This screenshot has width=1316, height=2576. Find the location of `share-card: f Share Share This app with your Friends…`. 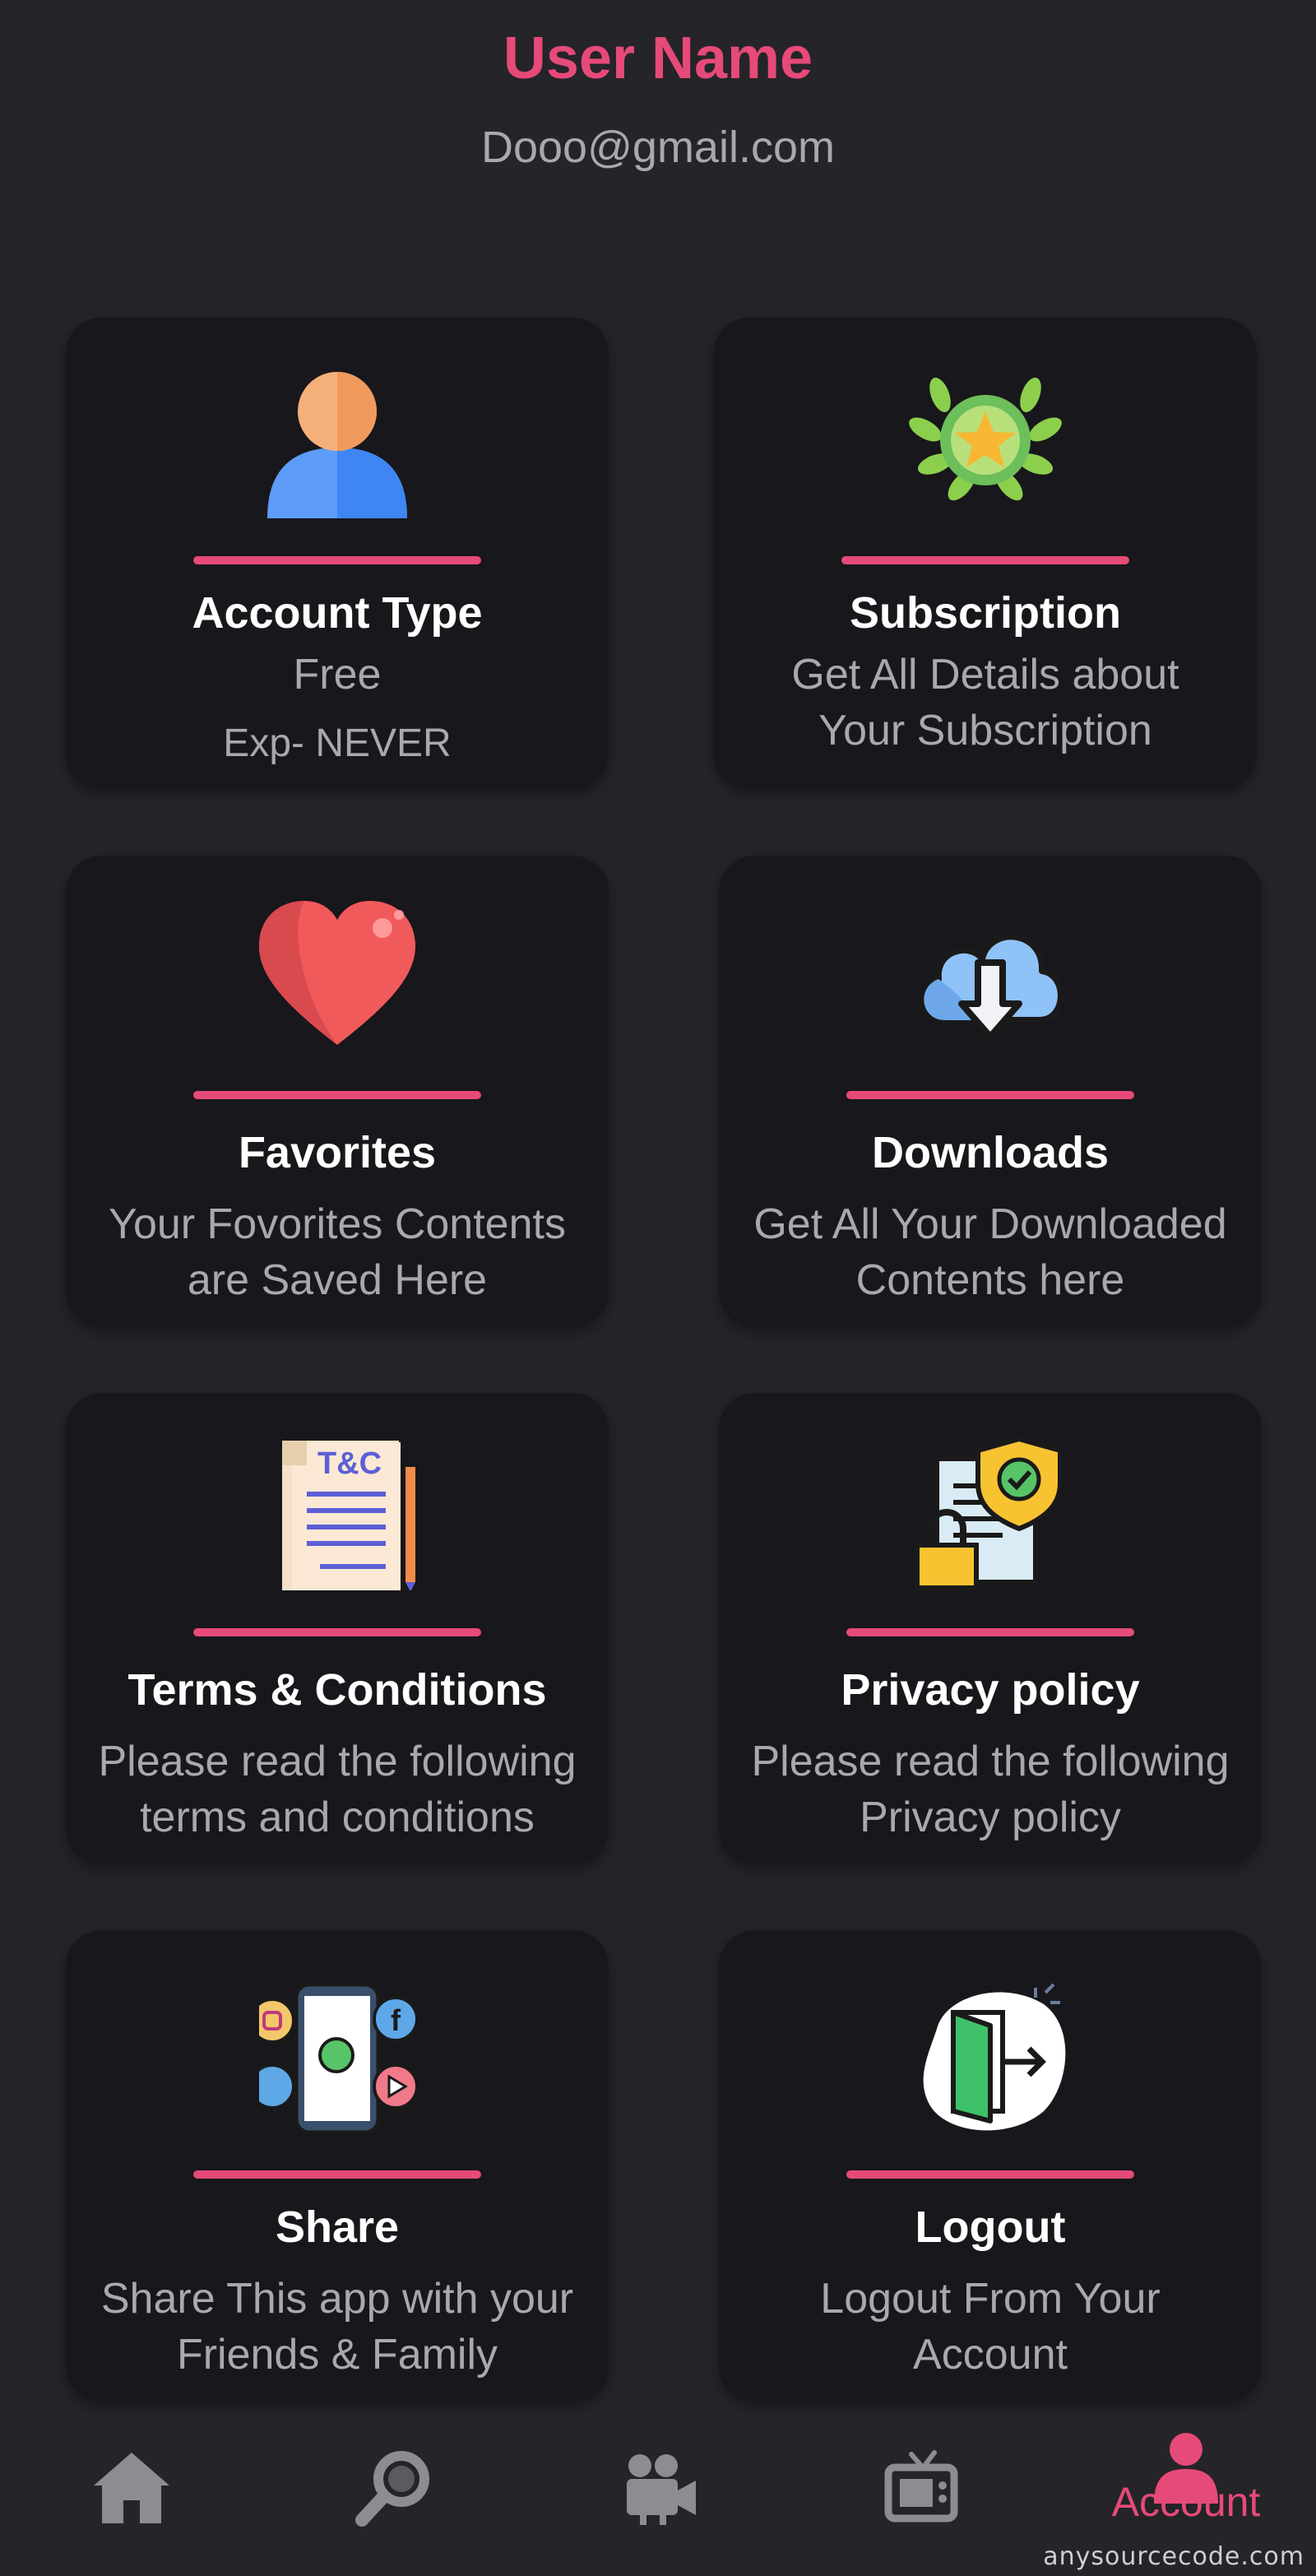

share-card: f Share Share This app with your Friends… is located at coordinates (337, 2166).